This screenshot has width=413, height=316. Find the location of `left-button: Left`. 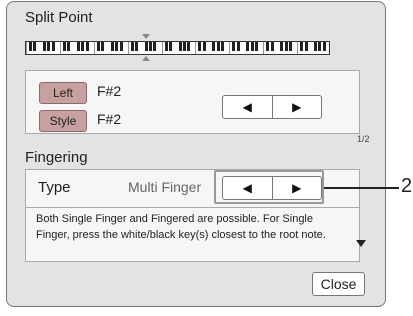

left-button: Left is located at coordinates (63, 93).